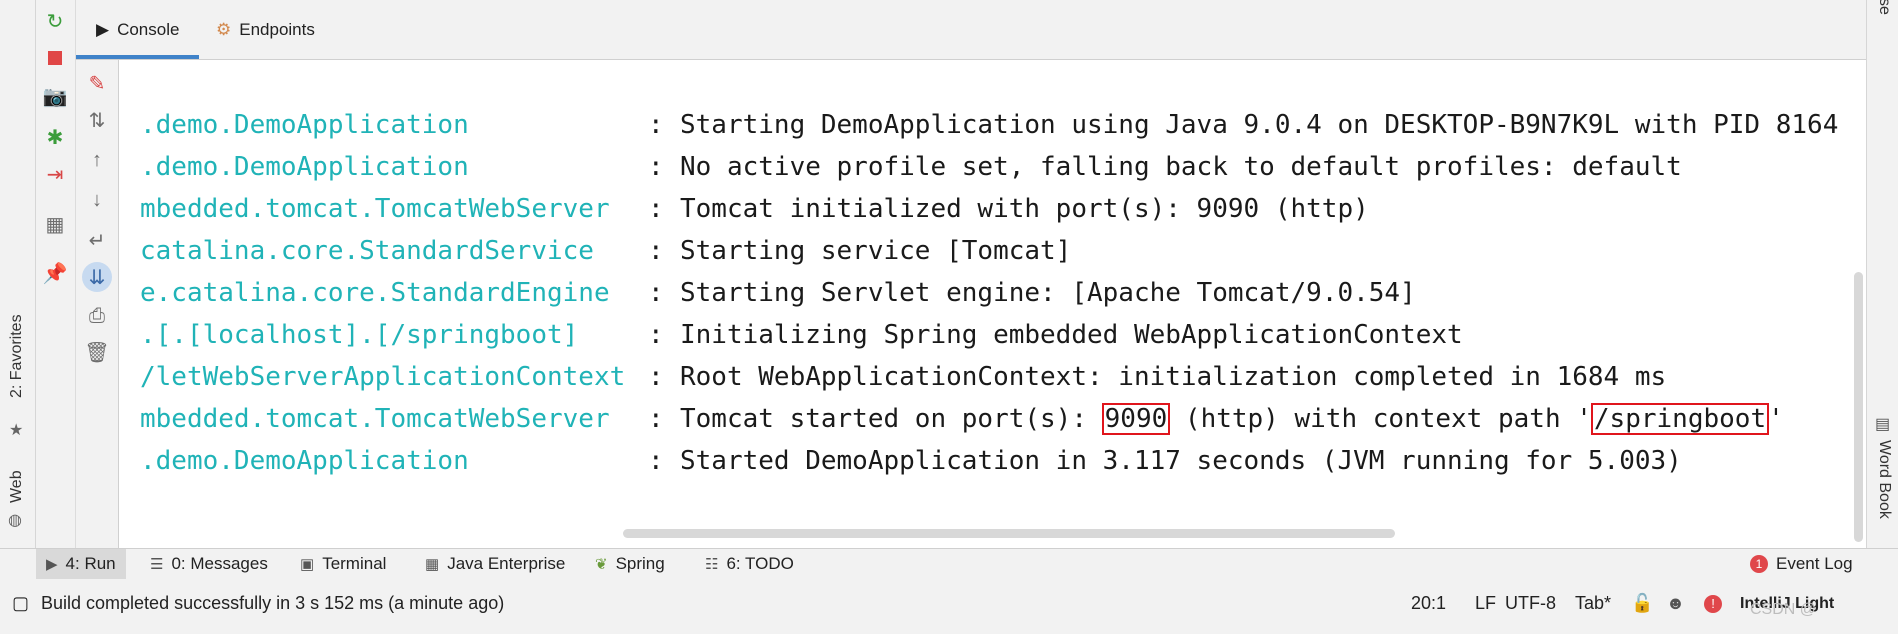  What do you see at coordinates (1884, 479) in the screenshot?
I see `word-book-tab: Word Book` at bounding box center [1884, 479].